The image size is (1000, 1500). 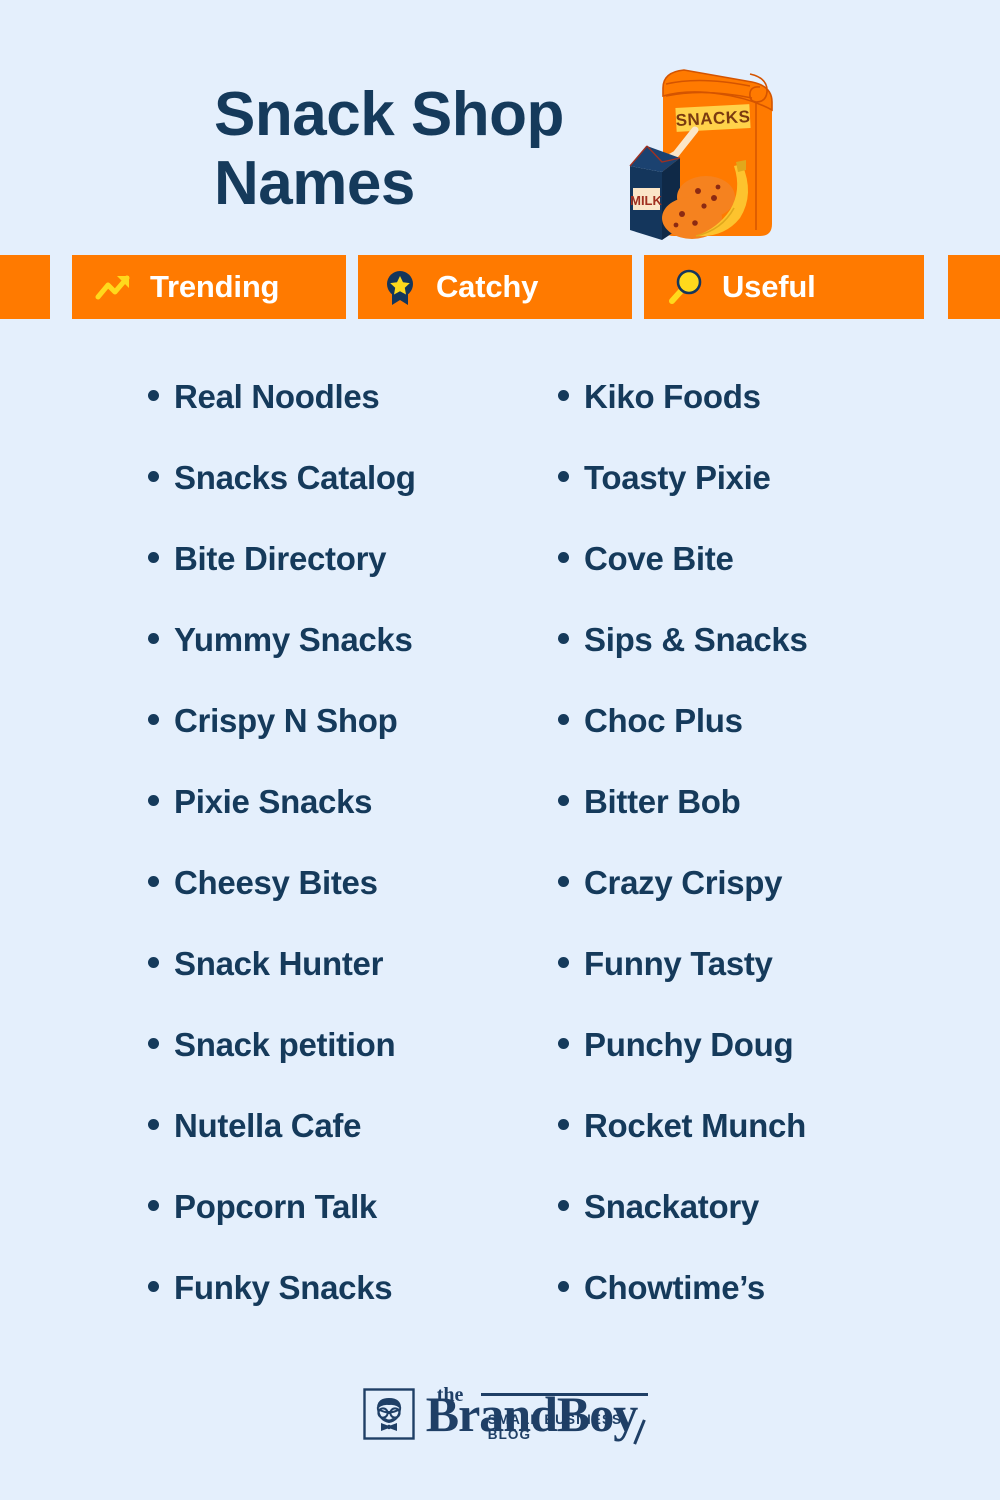 I want to click on list-item: Chowtime’s, so click(x=683, y=1311).